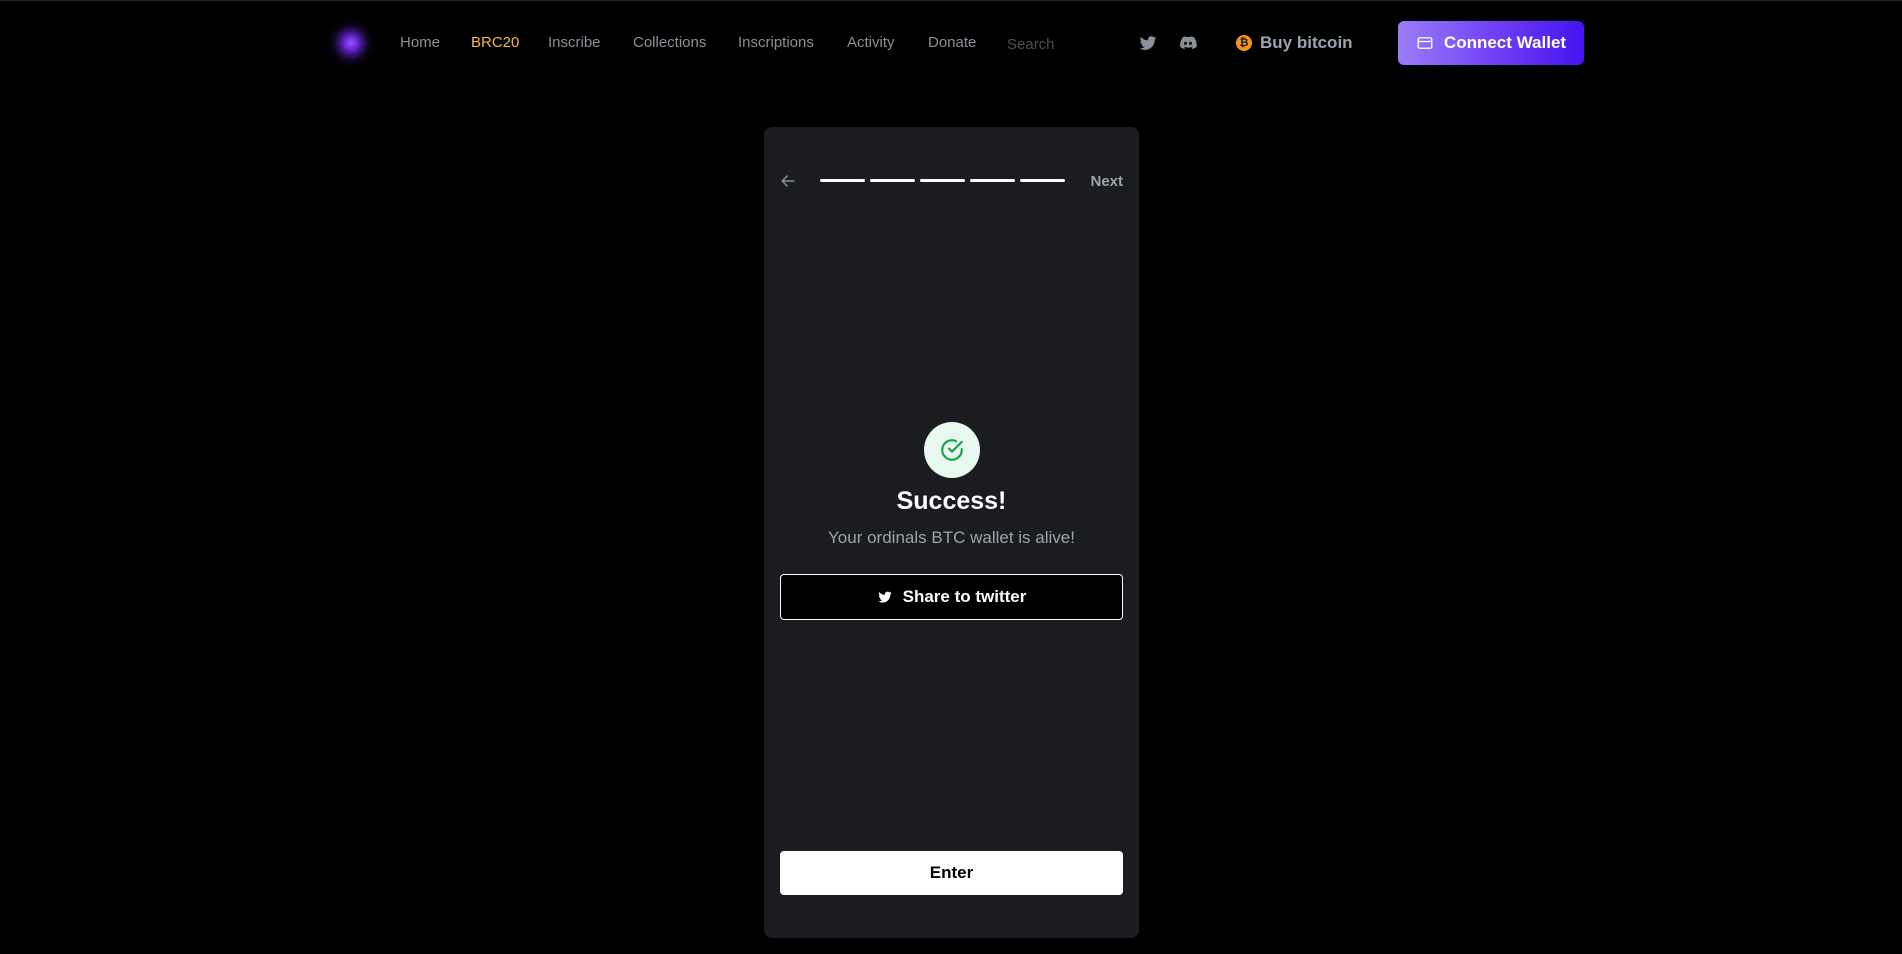 This screenshot has width=1902, height=954. I want to click on next-button: Next, so click(1106, 181).